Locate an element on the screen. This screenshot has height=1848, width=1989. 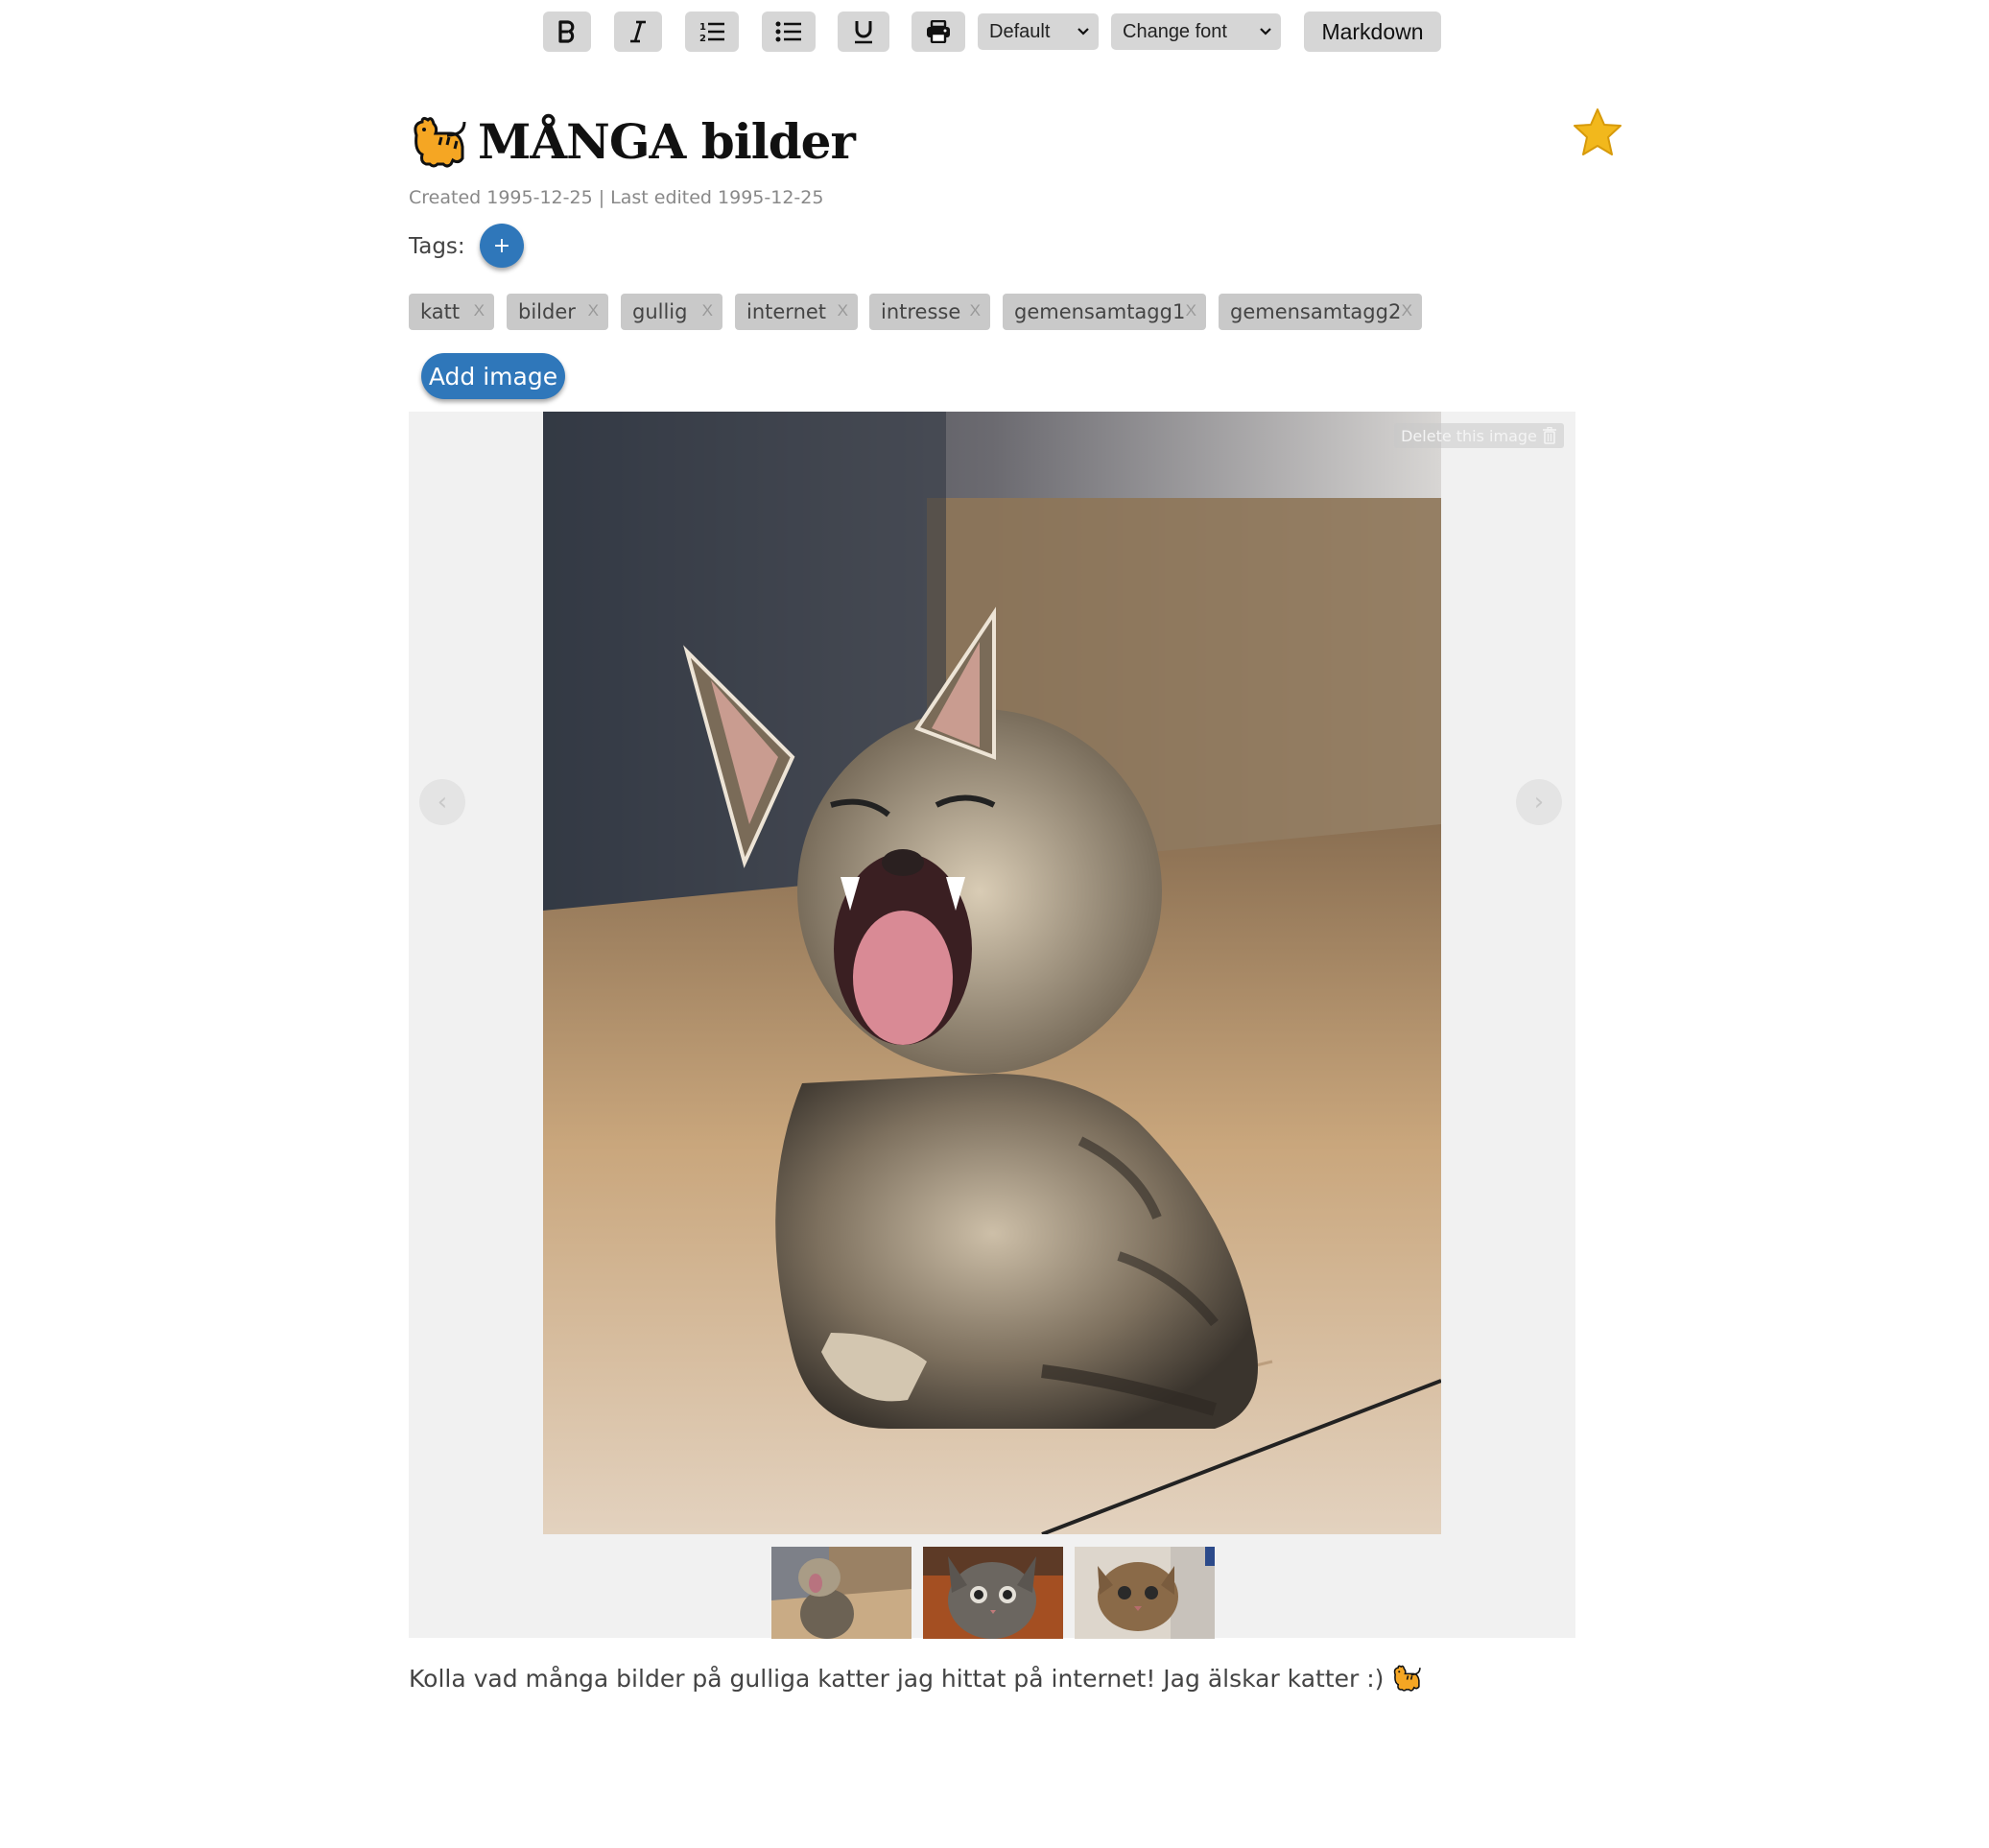
underline-button is located at coordinates (864, 32).